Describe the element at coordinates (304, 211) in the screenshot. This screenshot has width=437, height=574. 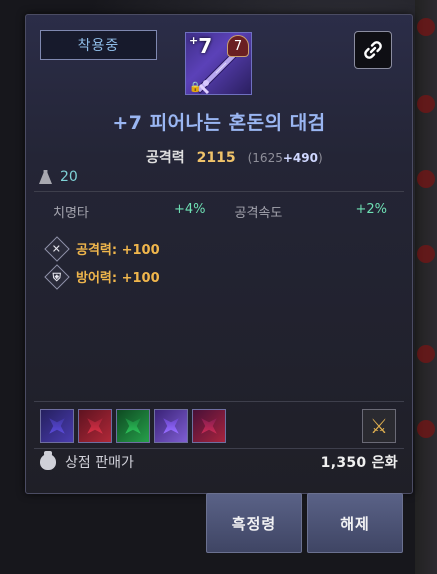
I see `sub-stat: 공격속도 +2%` at that location.